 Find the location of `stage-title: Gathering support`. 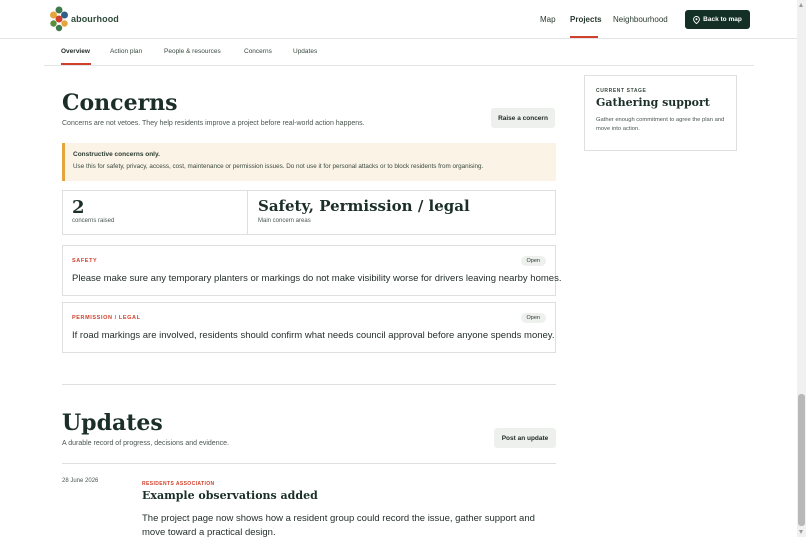

stage-title: Gathering support is located at coordinates (653, 102).